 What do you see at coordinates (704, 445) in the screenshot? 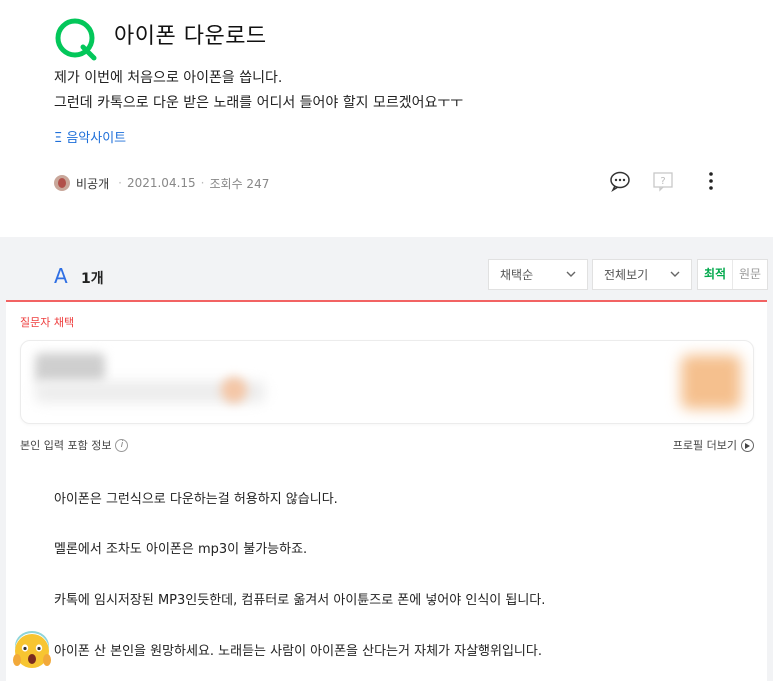
I see `profile-more-label: 프로필 더보기` at bounding box center [704, 445].